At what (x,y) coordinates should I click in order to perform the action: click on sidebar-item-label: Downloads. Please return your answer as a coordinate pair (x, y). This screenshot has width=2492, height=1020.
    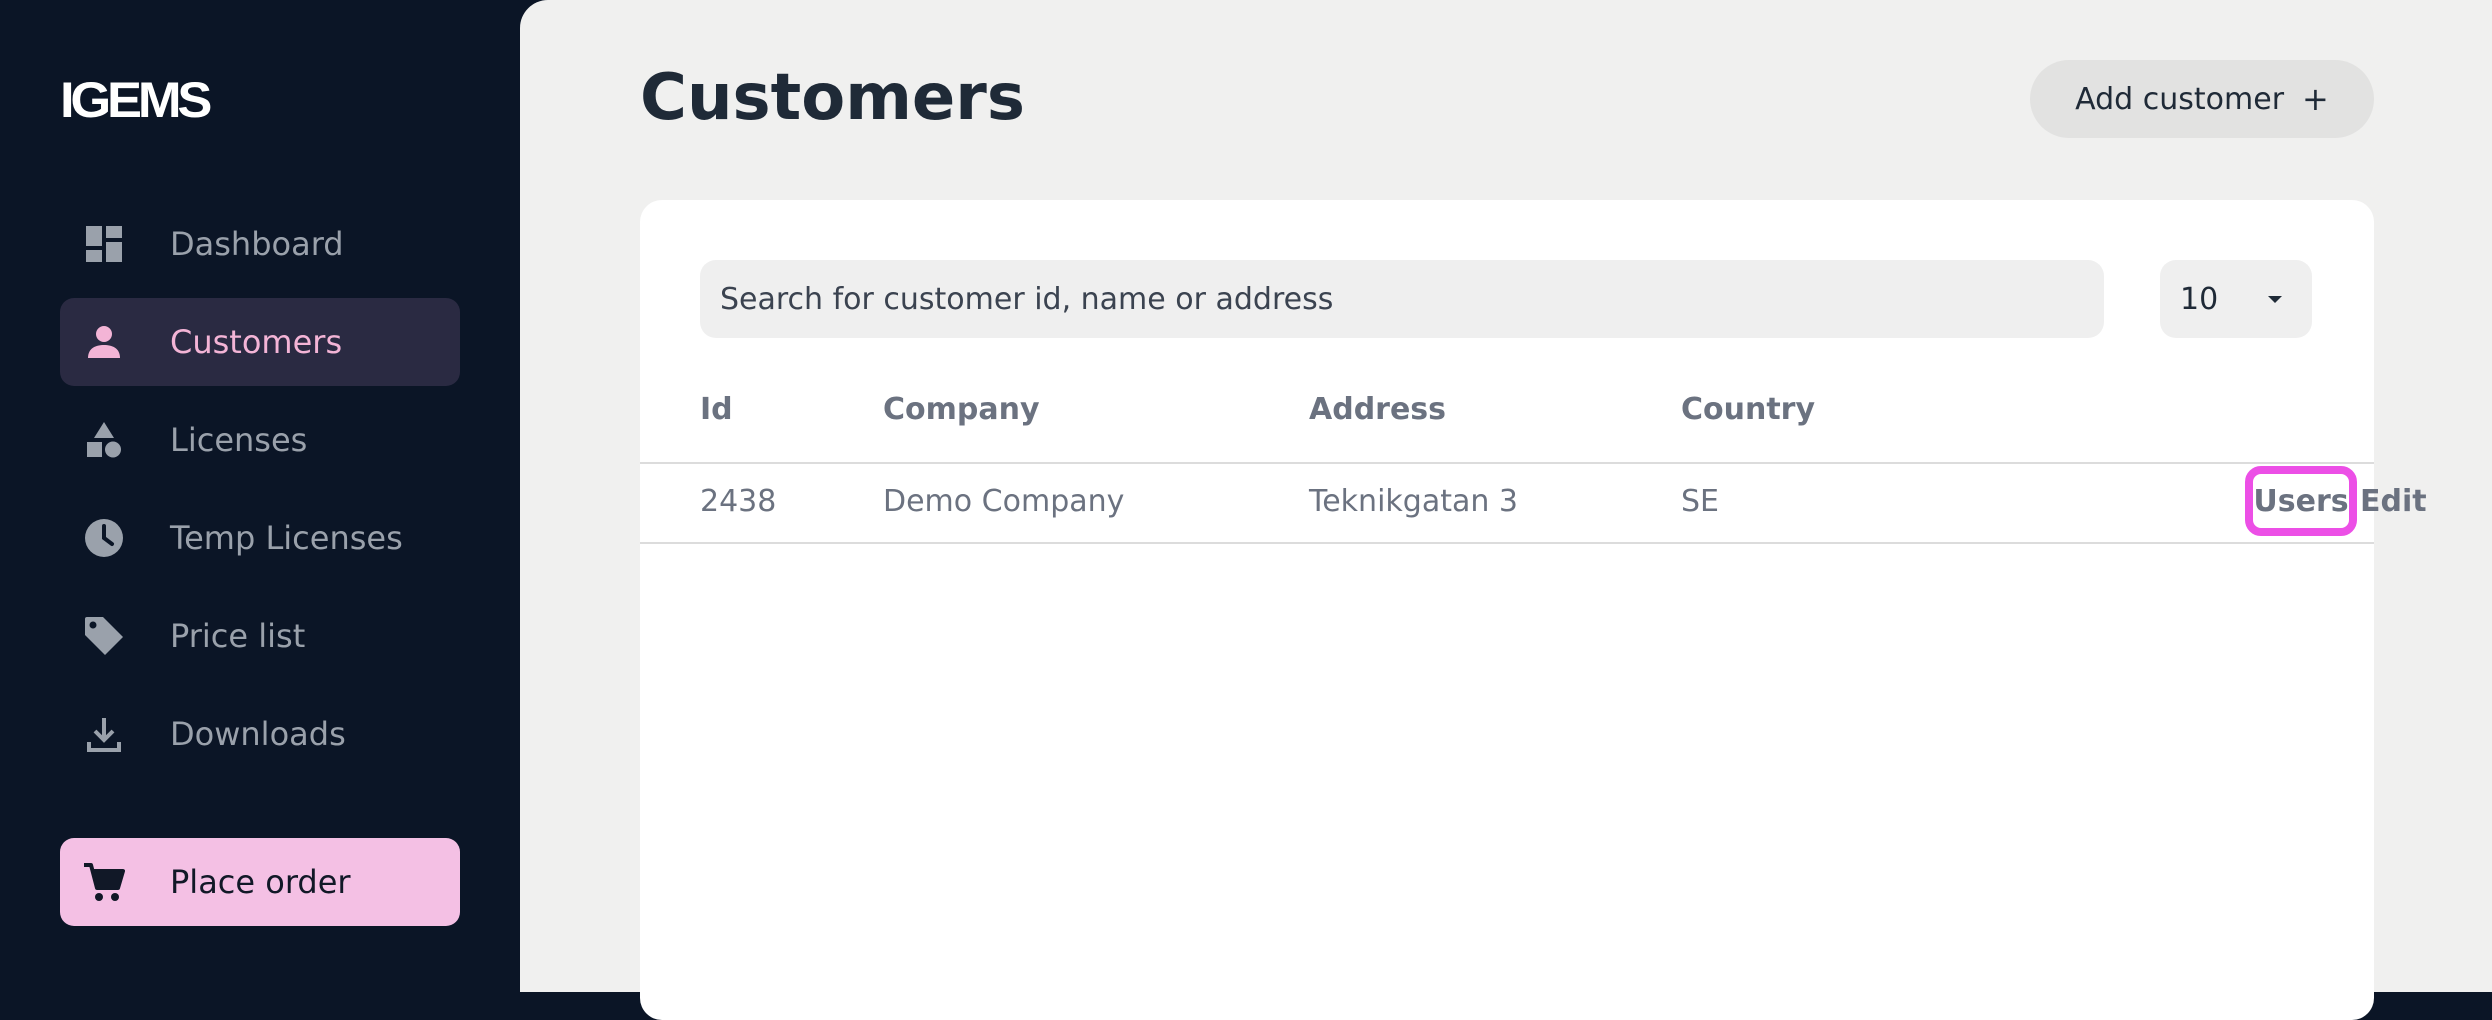
    Looking at the image, I should click on (258, 734).